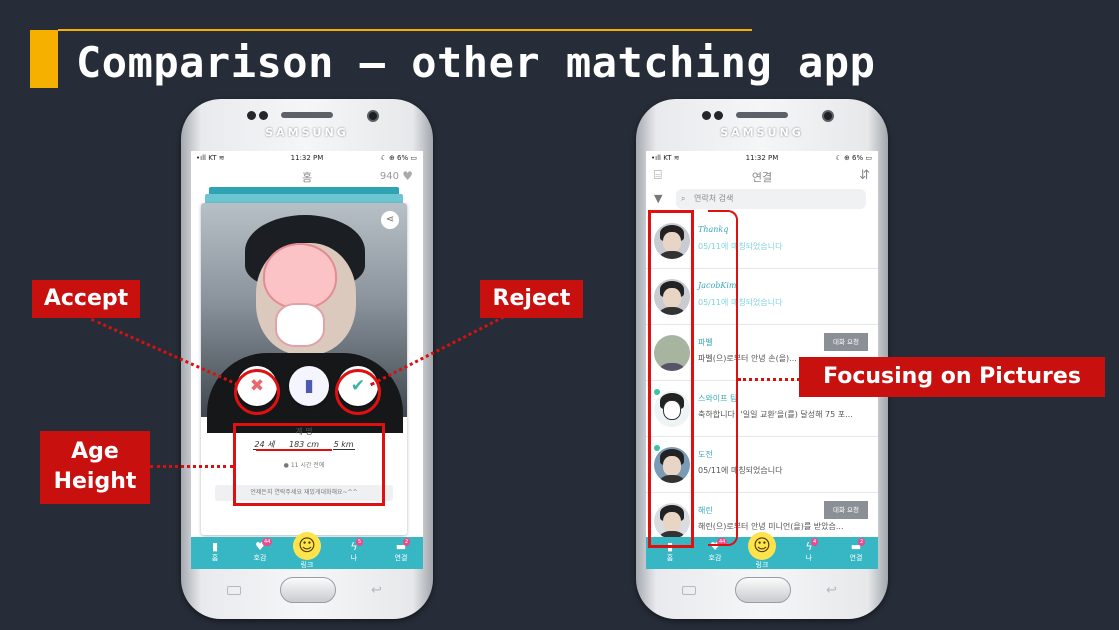 This screenshot has height=630, width=1119. I want to click on highlight-avatars, so click(671, 379).